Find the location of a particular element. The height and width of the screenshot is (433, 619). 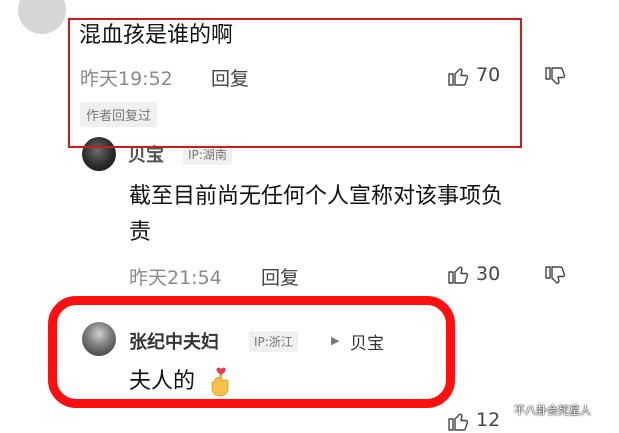

reply-button: 回复 is located at coordinates (280, 276).